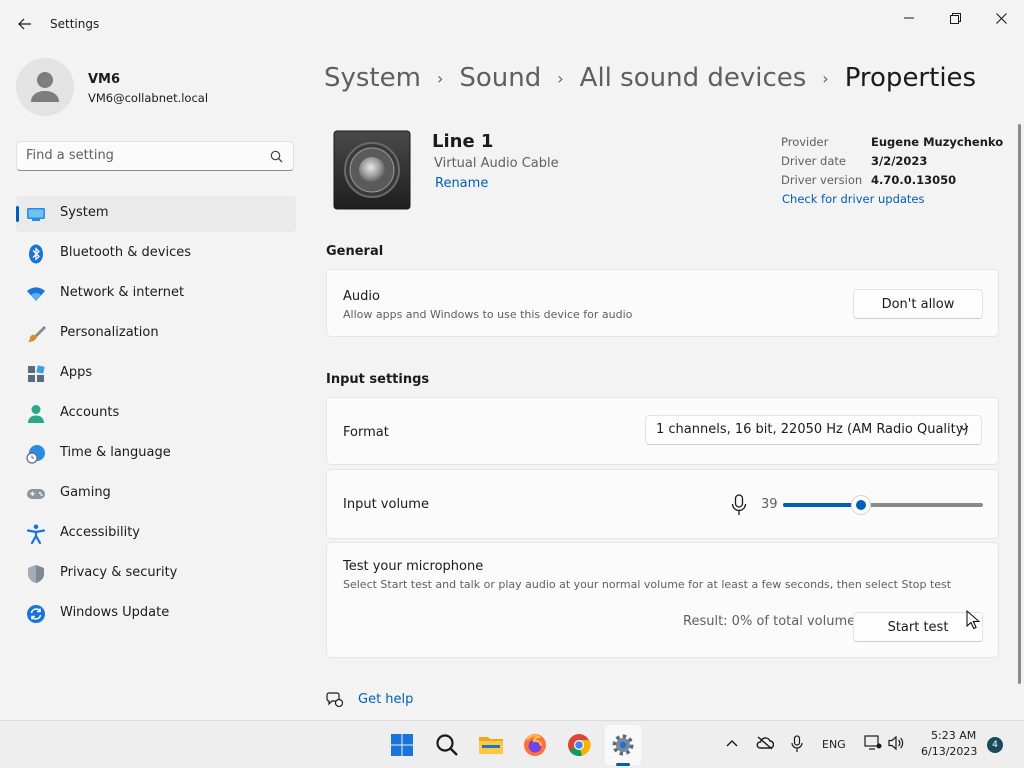 This screenshot has height=768, width=1024. I want to click on sidebar-item-privacy: Privacy & security, so click(156, 574).